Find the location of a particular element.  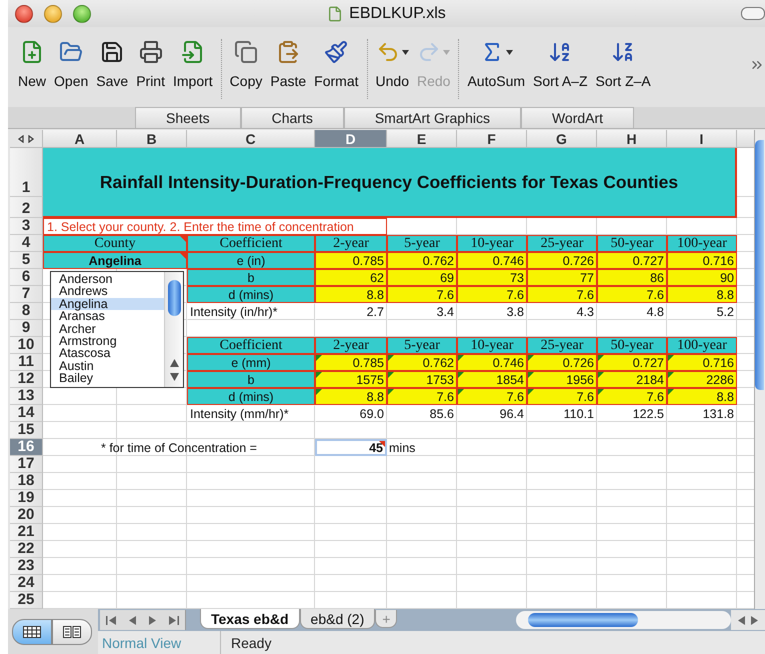

unit-text: mins is located at coordinates (402, 448).